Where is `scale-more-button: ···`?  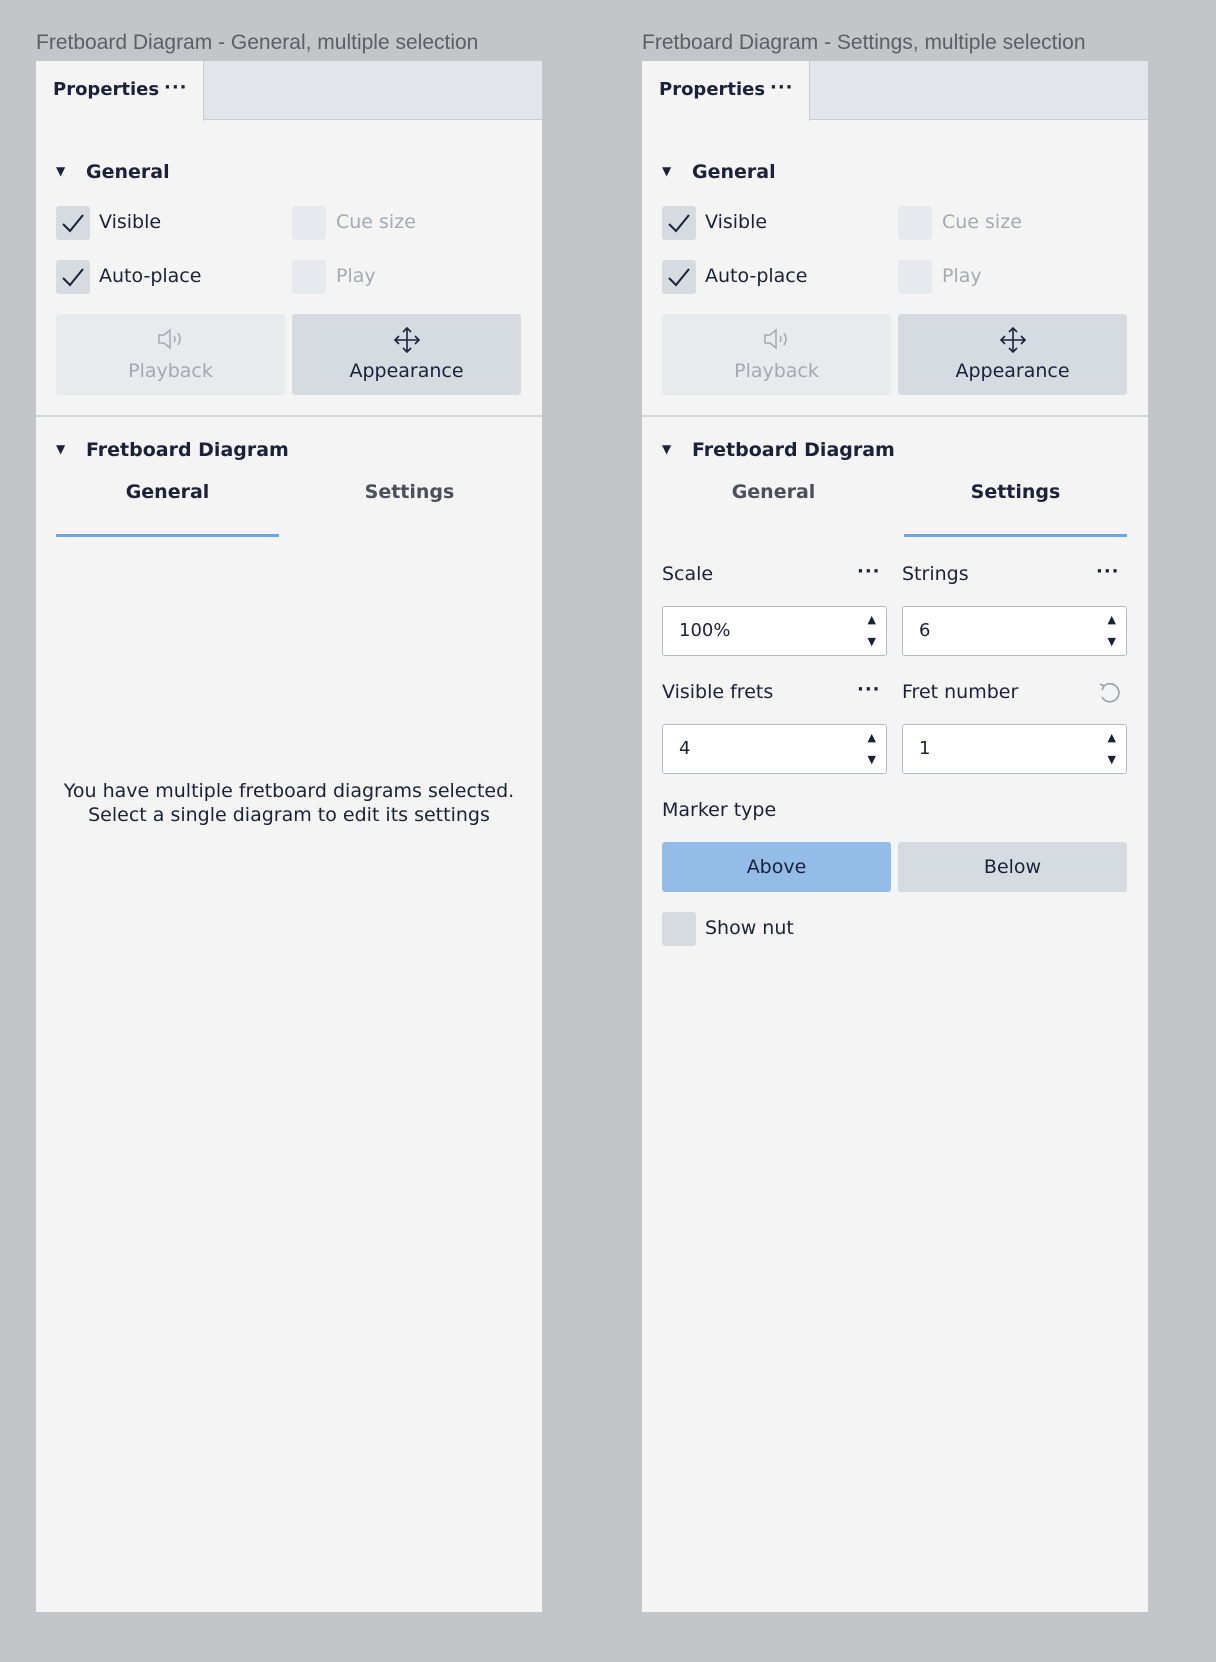
scale-more-button: ··· is located at coordinates (869, 571).